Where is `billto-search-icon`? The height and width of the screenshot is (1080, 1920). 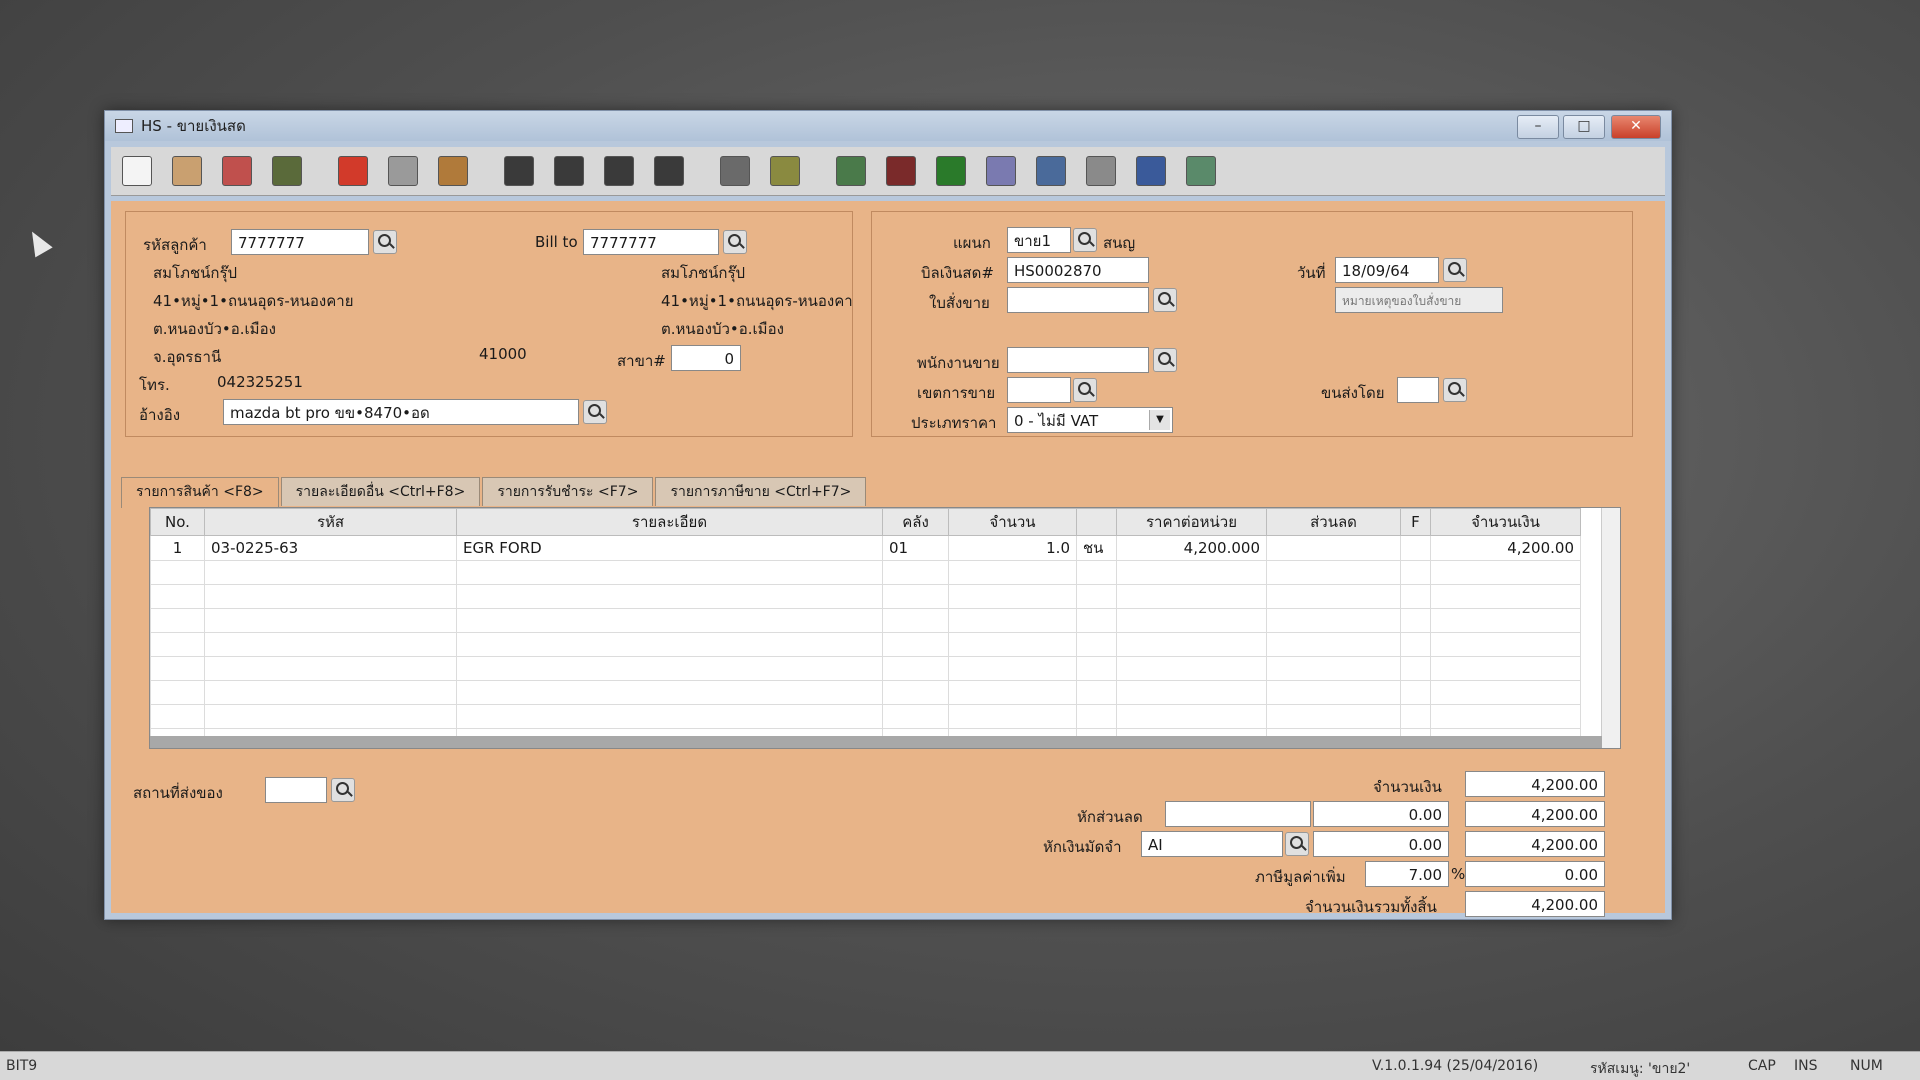 billto-search-icon is located at coordinates (735, 242).